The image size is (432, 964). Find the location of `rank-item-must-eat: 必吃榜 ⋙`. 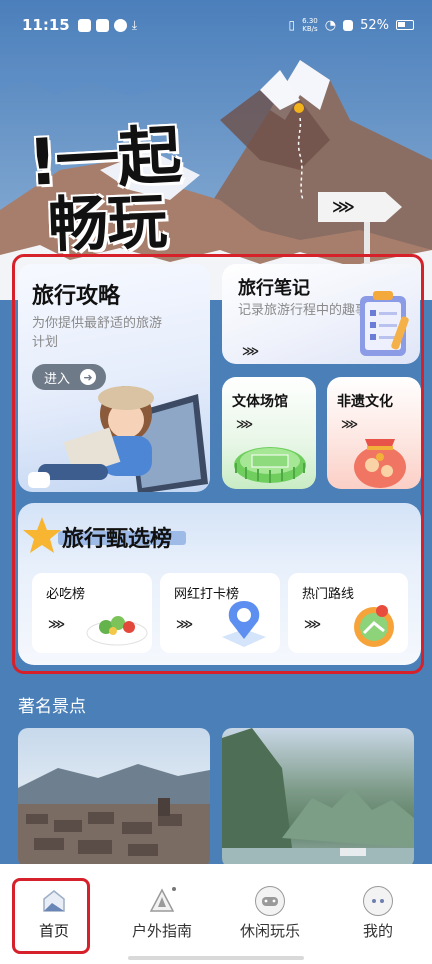

rank-item-must-eat: 必吃榜 ⋙ is located at coordinates (92, 613).